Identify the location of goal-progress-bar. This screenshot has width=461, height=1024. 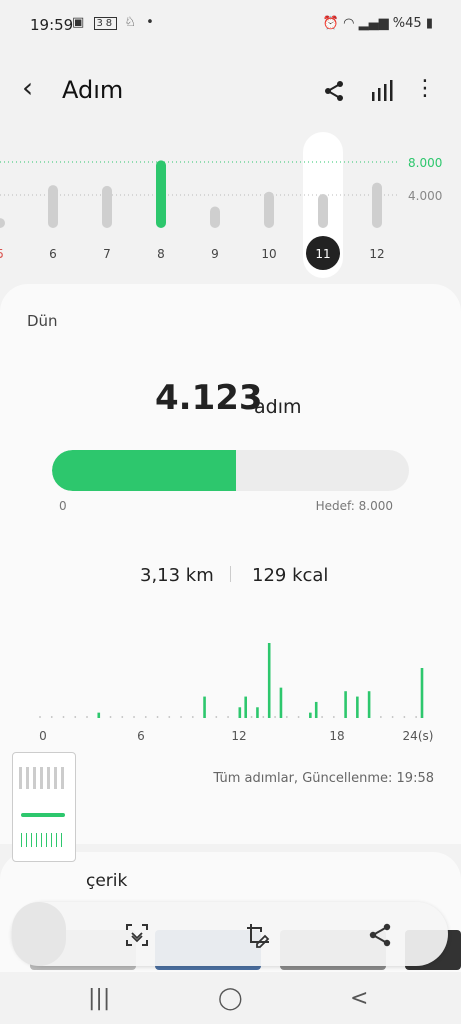
(230, 470).